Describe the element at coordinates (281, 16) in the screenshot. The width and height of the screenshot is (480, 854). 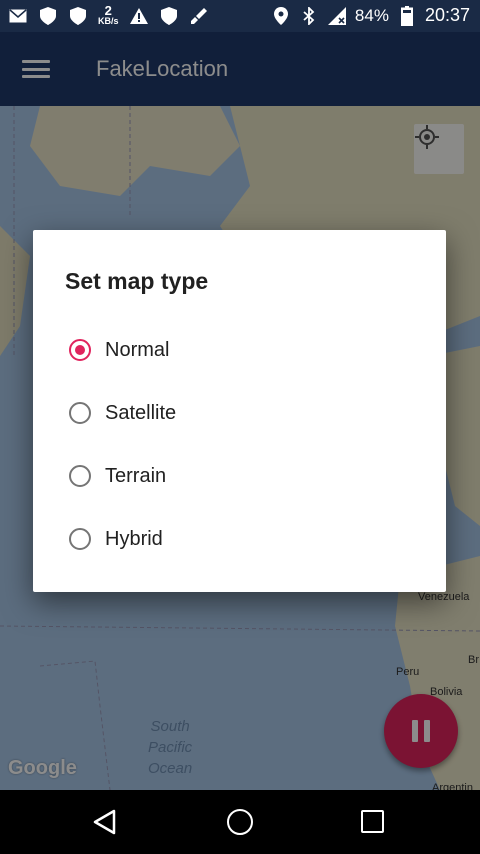
I see `location-pin-icon` at that location.